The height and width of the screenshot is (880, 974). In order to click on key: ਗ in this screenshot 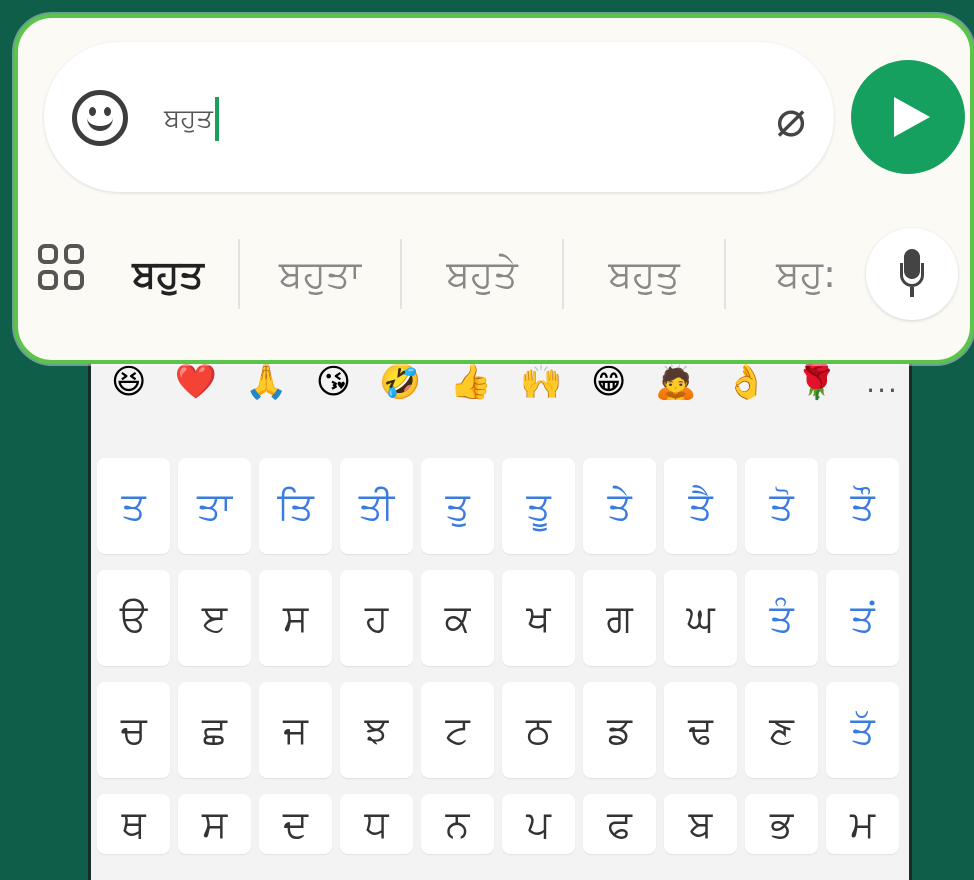, I will do `click(619, 618)`.